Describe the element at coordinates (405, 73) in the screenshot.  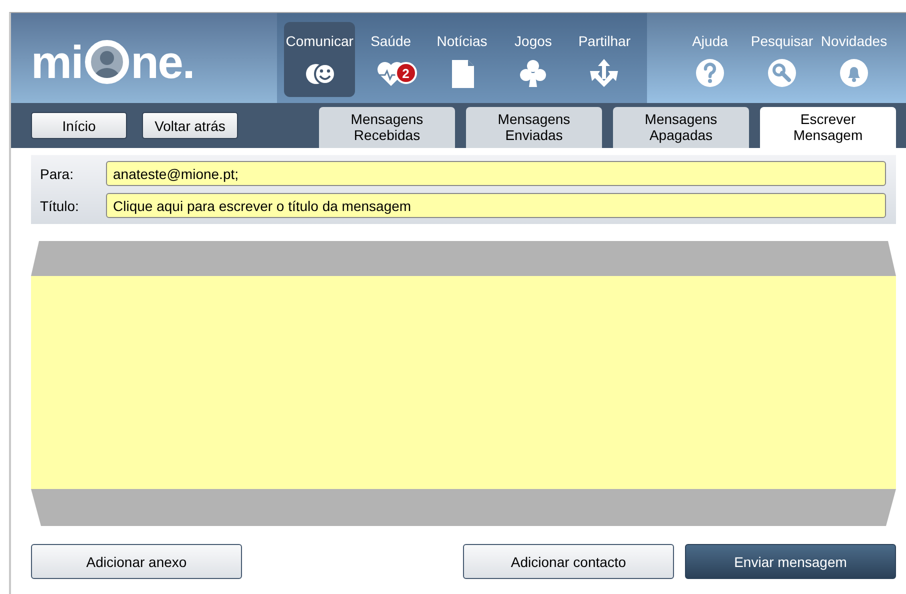
I see `notification-badge: 2` at that location.